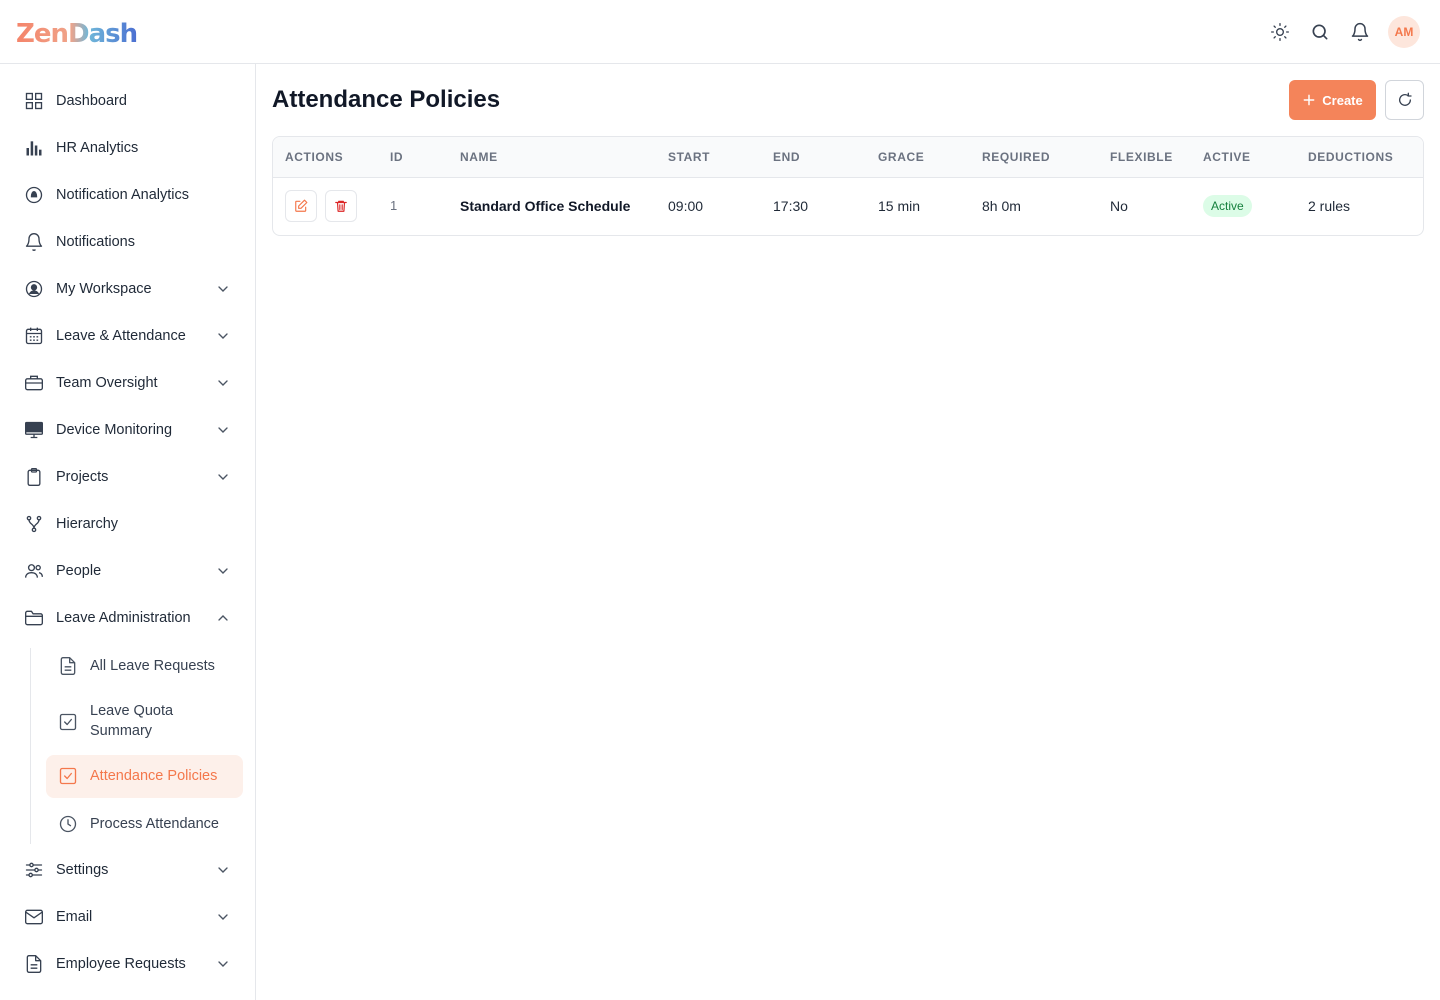 The width and height of the screenshot is (1440, 1000). I want to click on sidebar-item-my-workspace: My Workspace, so click(127, 289).